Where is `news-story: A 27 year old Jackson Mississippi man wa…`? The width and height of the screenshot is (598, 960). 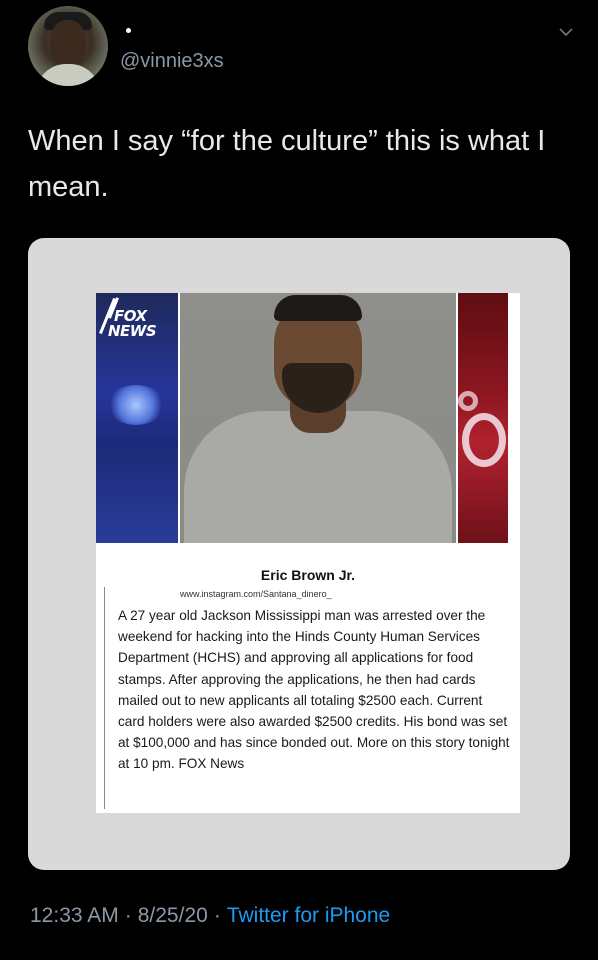
news-story: A 27 year old Jackson Mississippi man wa… is located at coordinates (314, 690).